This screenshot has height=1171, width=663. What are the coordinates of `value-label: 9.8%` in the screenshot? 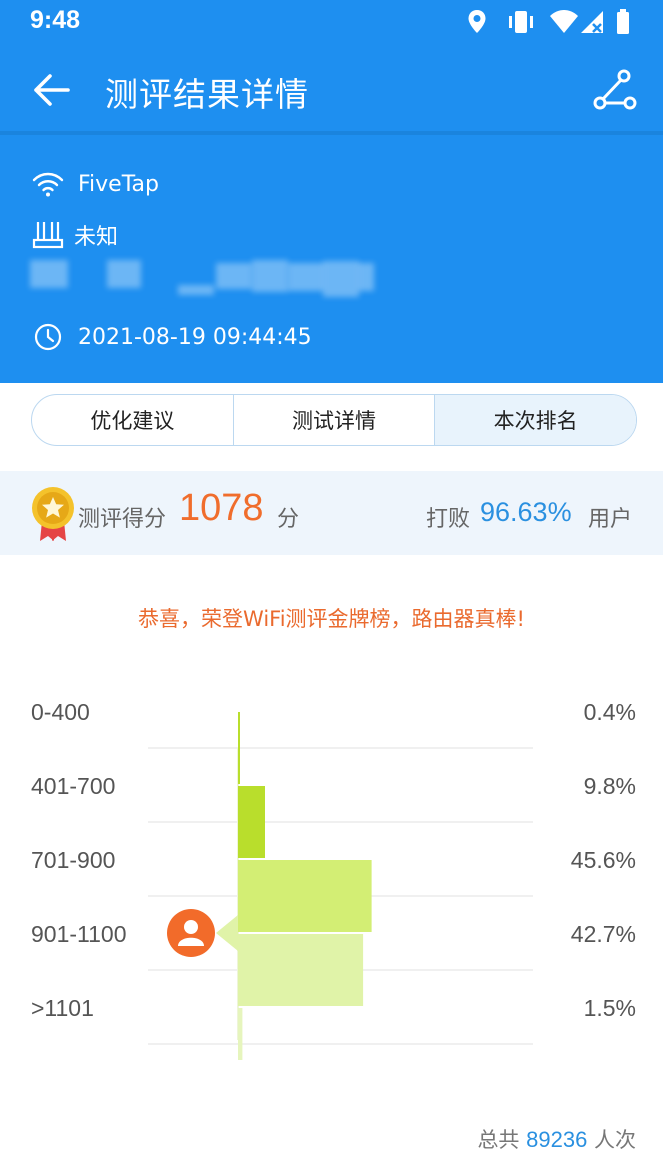 It's located at (610, 786).